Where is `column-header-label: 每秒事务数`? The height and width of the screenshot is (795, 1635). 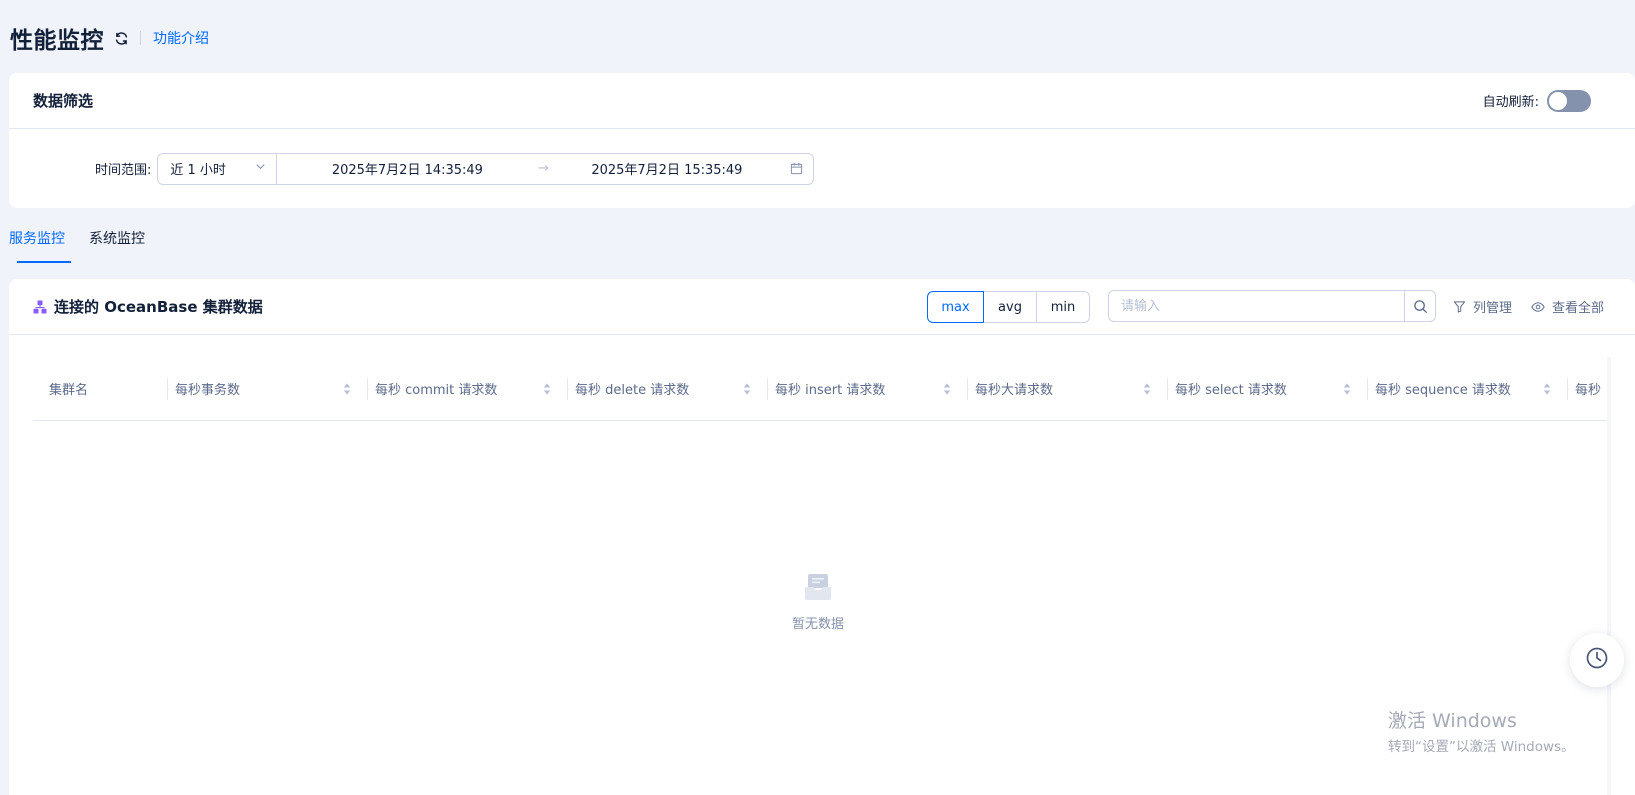
column-header-label: 每秒事务数 is located at coordinates (208, 390).